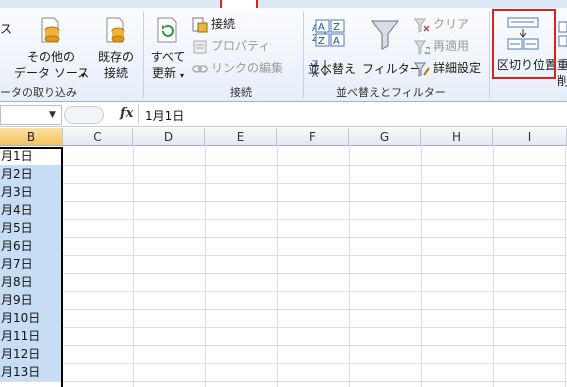 The height and width of the screenshot is (387, 567). I want to click on remove-duplicates-label-partial-2: 削, so click(562, 81).